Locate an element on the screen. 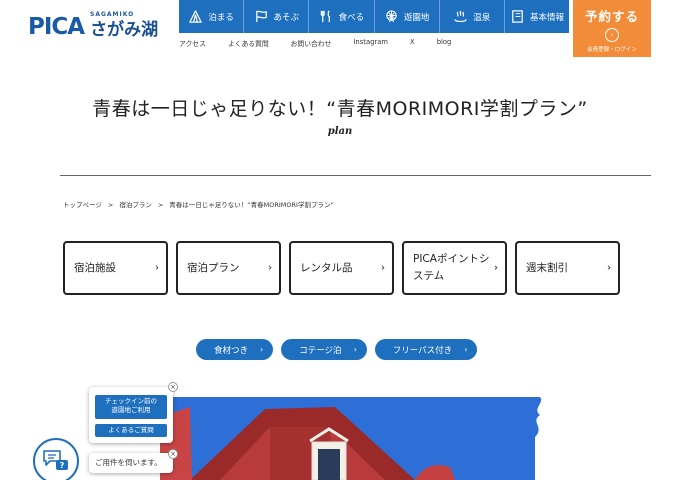 The image size is (680, 480). logo-name: さがみ湖 is located at coordinates (124, 29).